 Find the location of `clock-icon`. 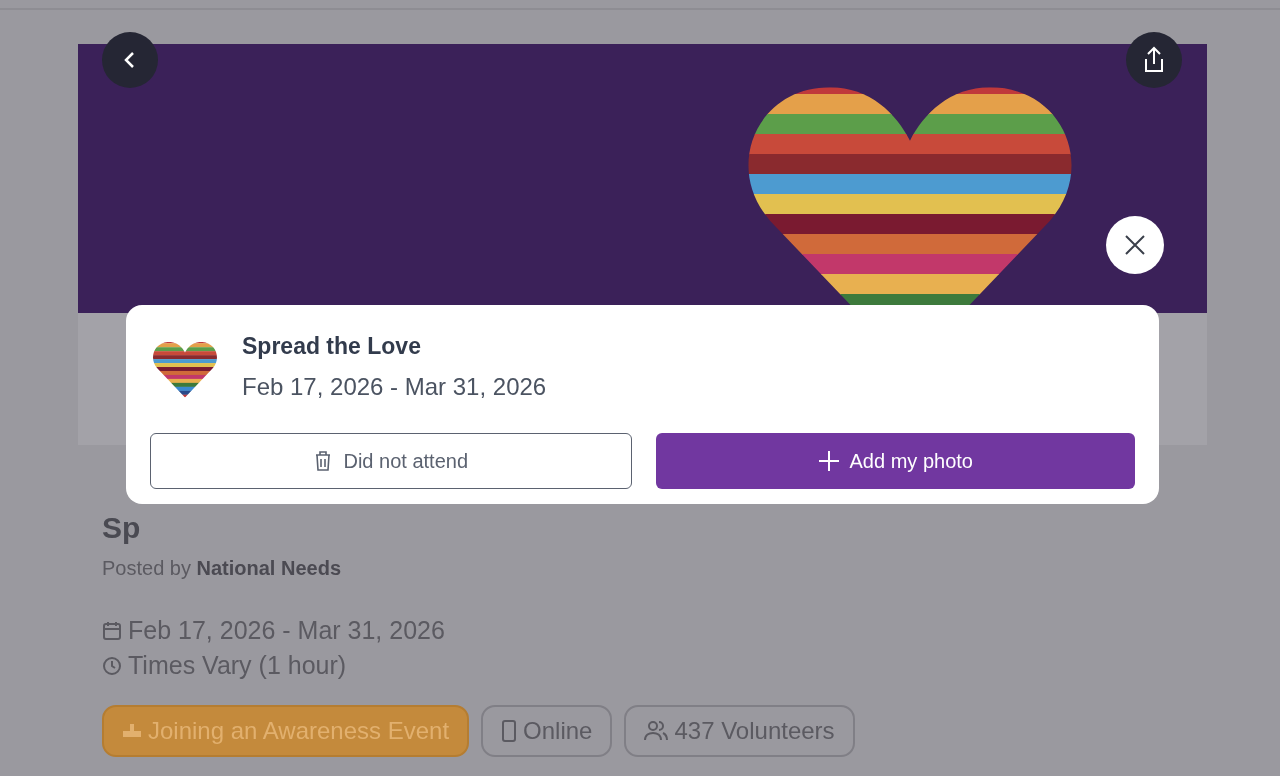

clock-icon is located at coordinates (112, 665).